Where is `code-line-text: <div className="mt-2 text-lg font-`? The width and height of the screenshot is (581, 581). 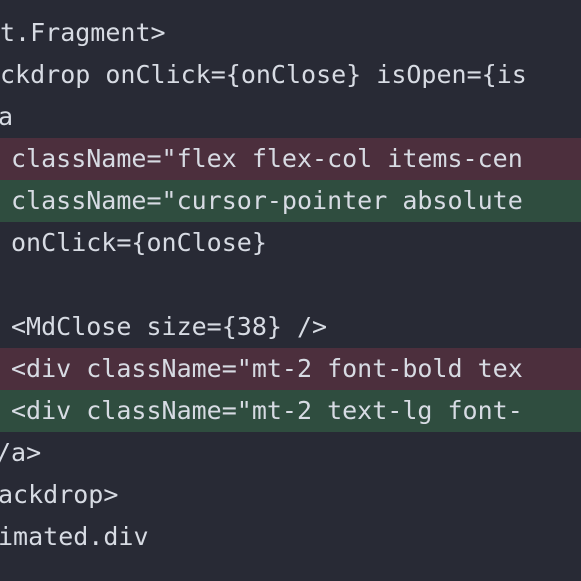
code-line-text: <div className="mt-2 text-lg font- is located at coordinates (267, 410).